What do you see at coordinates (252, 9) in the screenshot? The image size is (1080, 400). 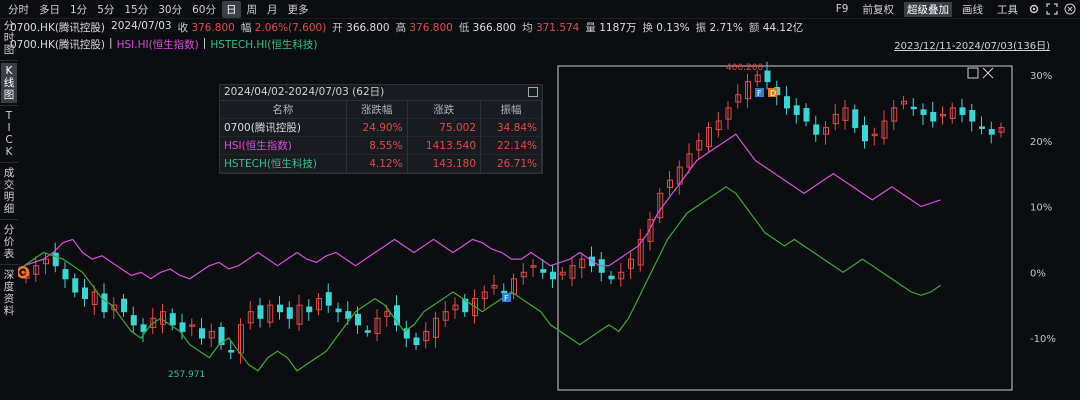 I see `period-tab: 周` at bounding box center [252, 9].